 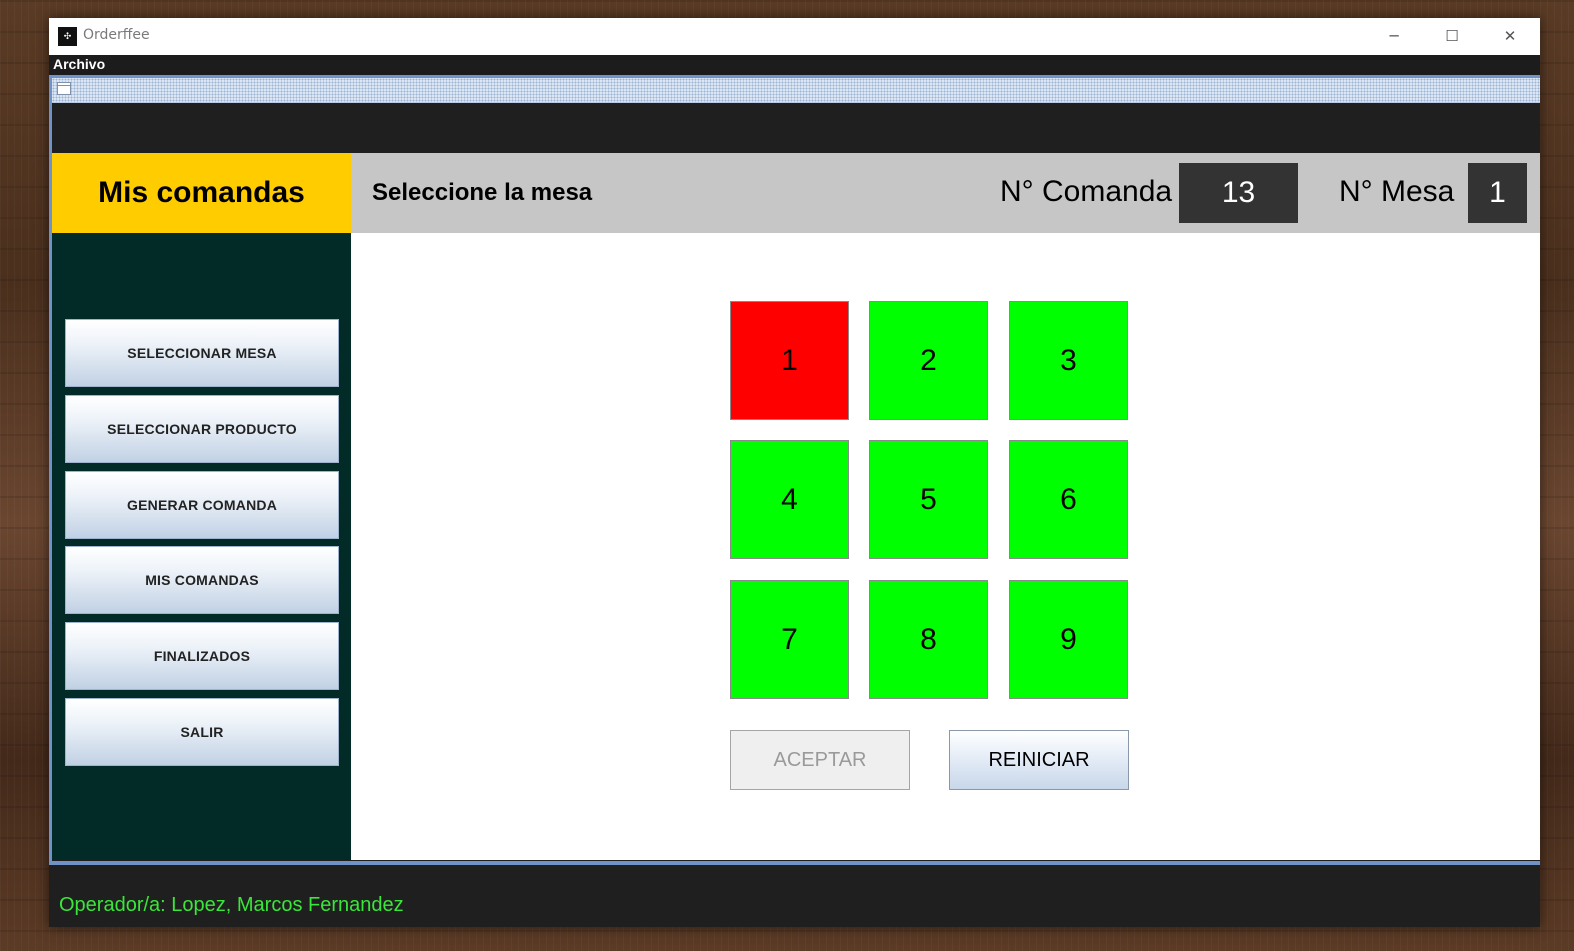 I want to click on close-button: ✕, so click(x=1510, y=36).